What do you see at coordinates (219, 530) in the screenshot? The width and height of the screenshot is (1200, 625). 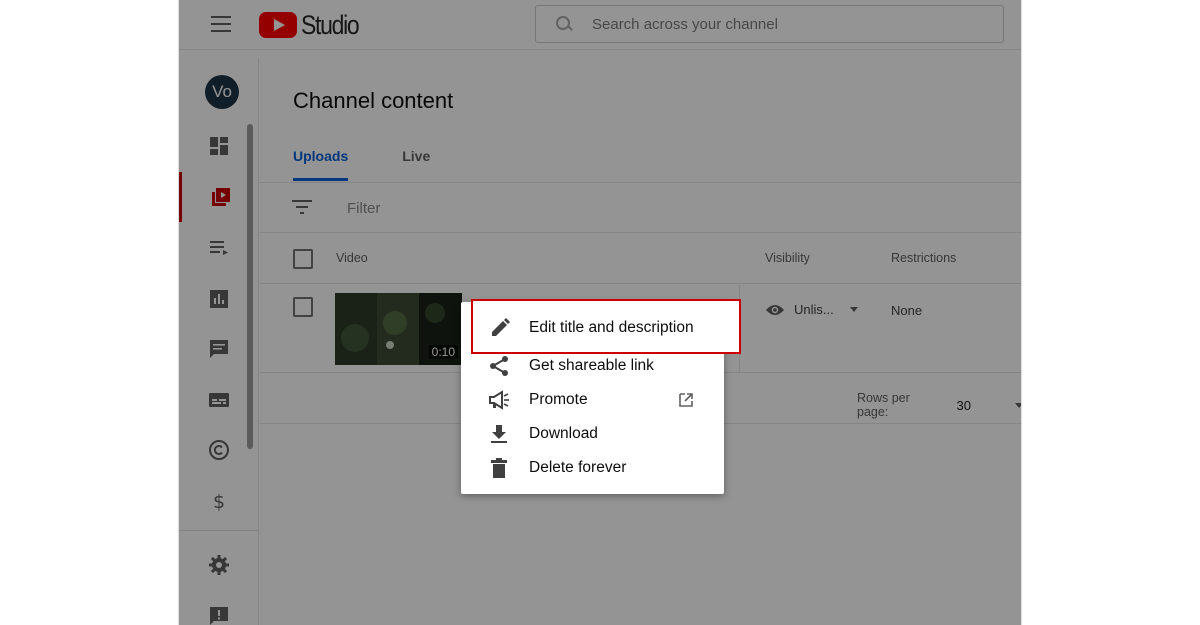 I see `sidebar-divider` at bounding box center [219, 530].